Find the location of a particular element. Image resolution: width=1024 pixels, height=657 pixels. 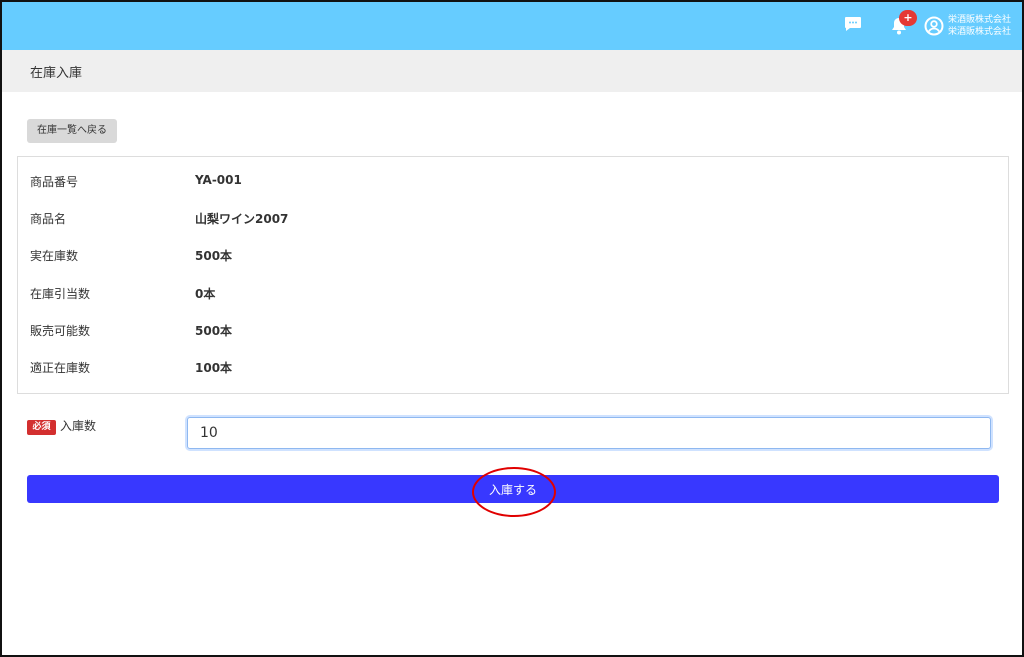

company-name-line2: 栄酒販株式会社 is located at coordinates (980, 32).